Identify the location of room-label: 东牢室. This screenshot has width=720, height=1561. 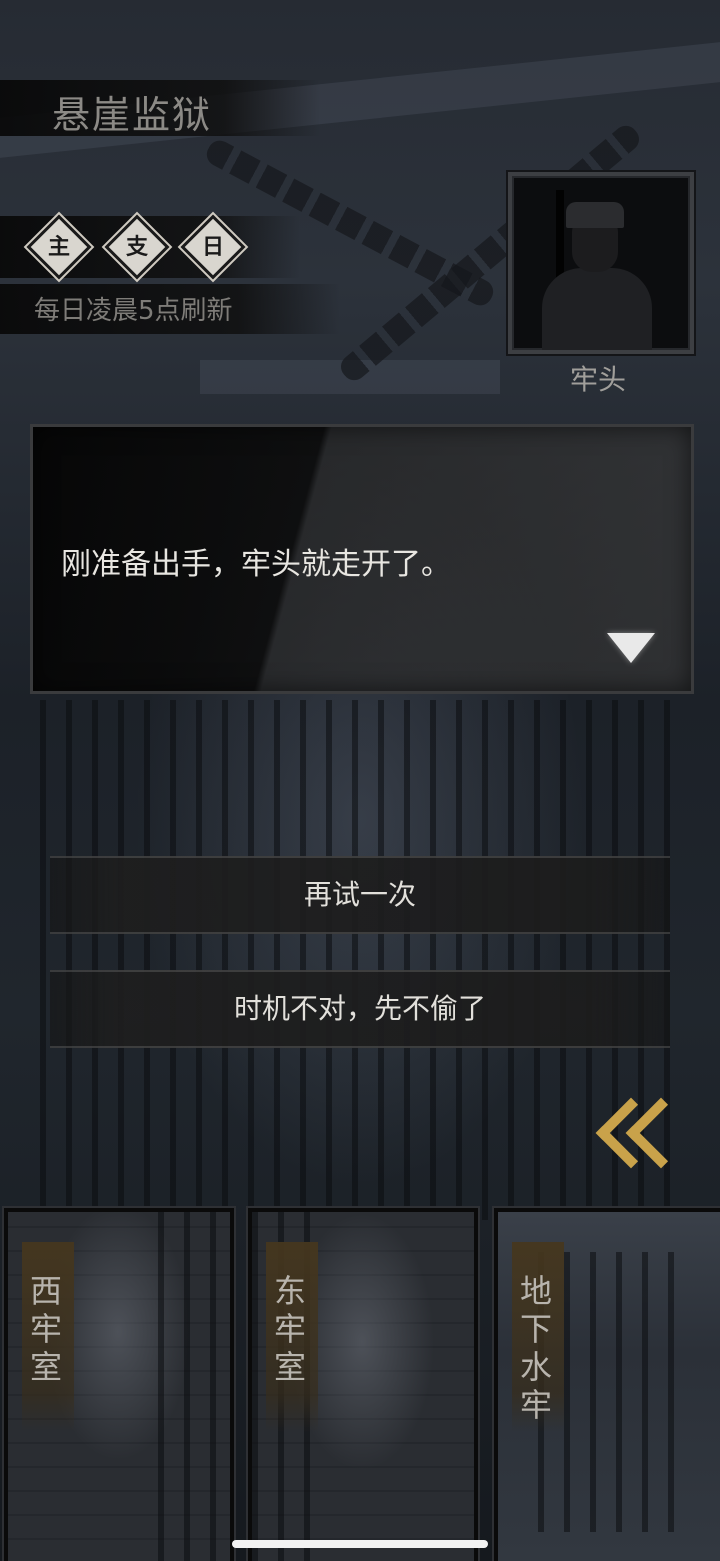
(290, 1329).